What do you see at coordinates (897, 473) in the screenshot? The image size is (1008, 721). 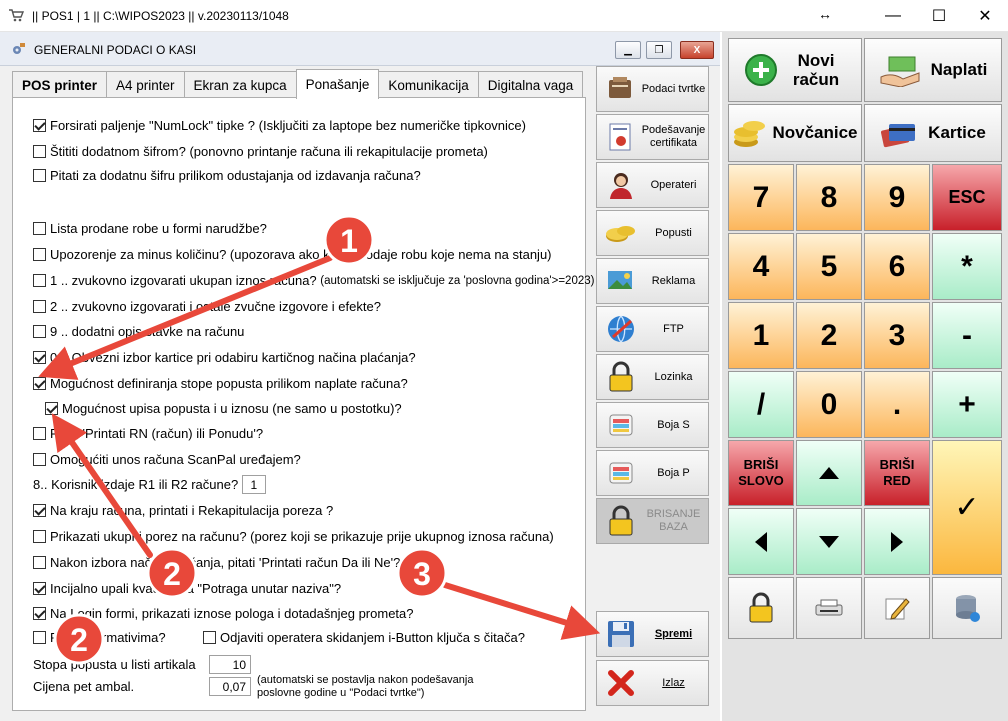 I see `brisi-red-button: BRIŠI RED` at bounding box center [897, 473].